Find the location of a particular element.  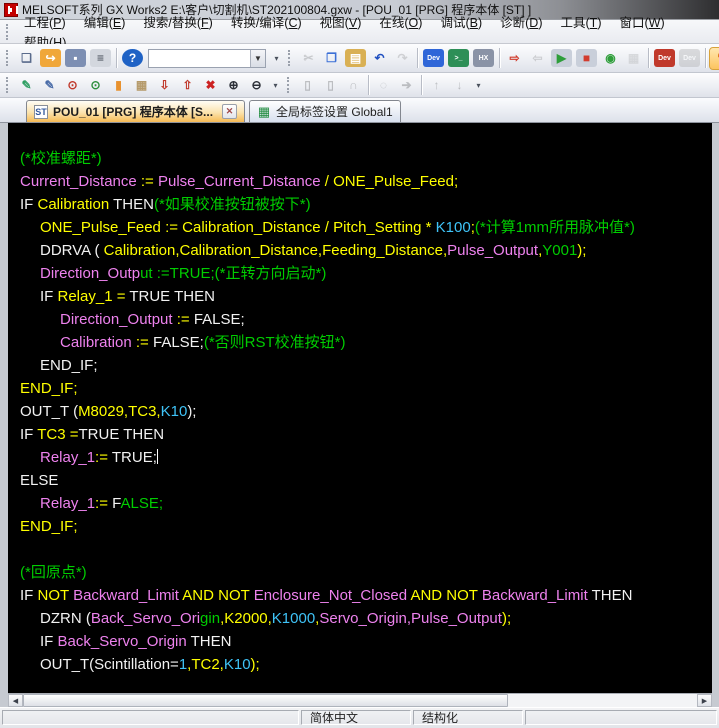

word-search-down-icon: ⇩ is located at coordinates (164, 85).